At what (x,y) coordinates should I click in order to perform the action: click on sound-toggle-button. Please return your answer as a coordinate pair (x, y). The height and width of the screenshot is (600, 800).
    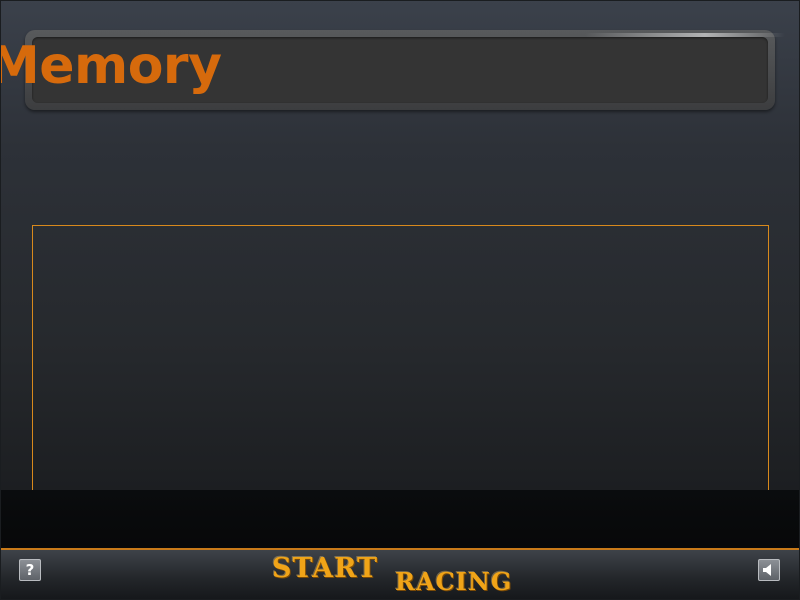
    Looking at the image, I should click on (769, 570).